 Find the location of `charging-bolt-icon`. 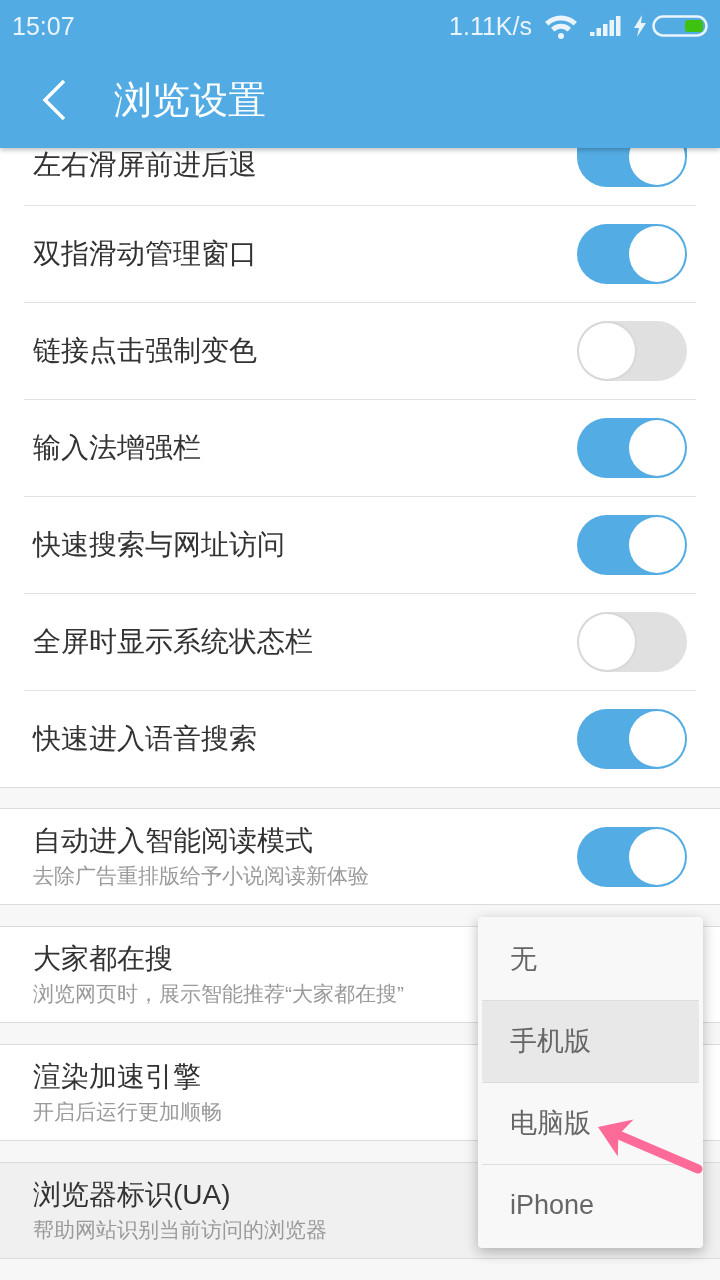

charging-bolt-icon is located at coordinates (640, 26).